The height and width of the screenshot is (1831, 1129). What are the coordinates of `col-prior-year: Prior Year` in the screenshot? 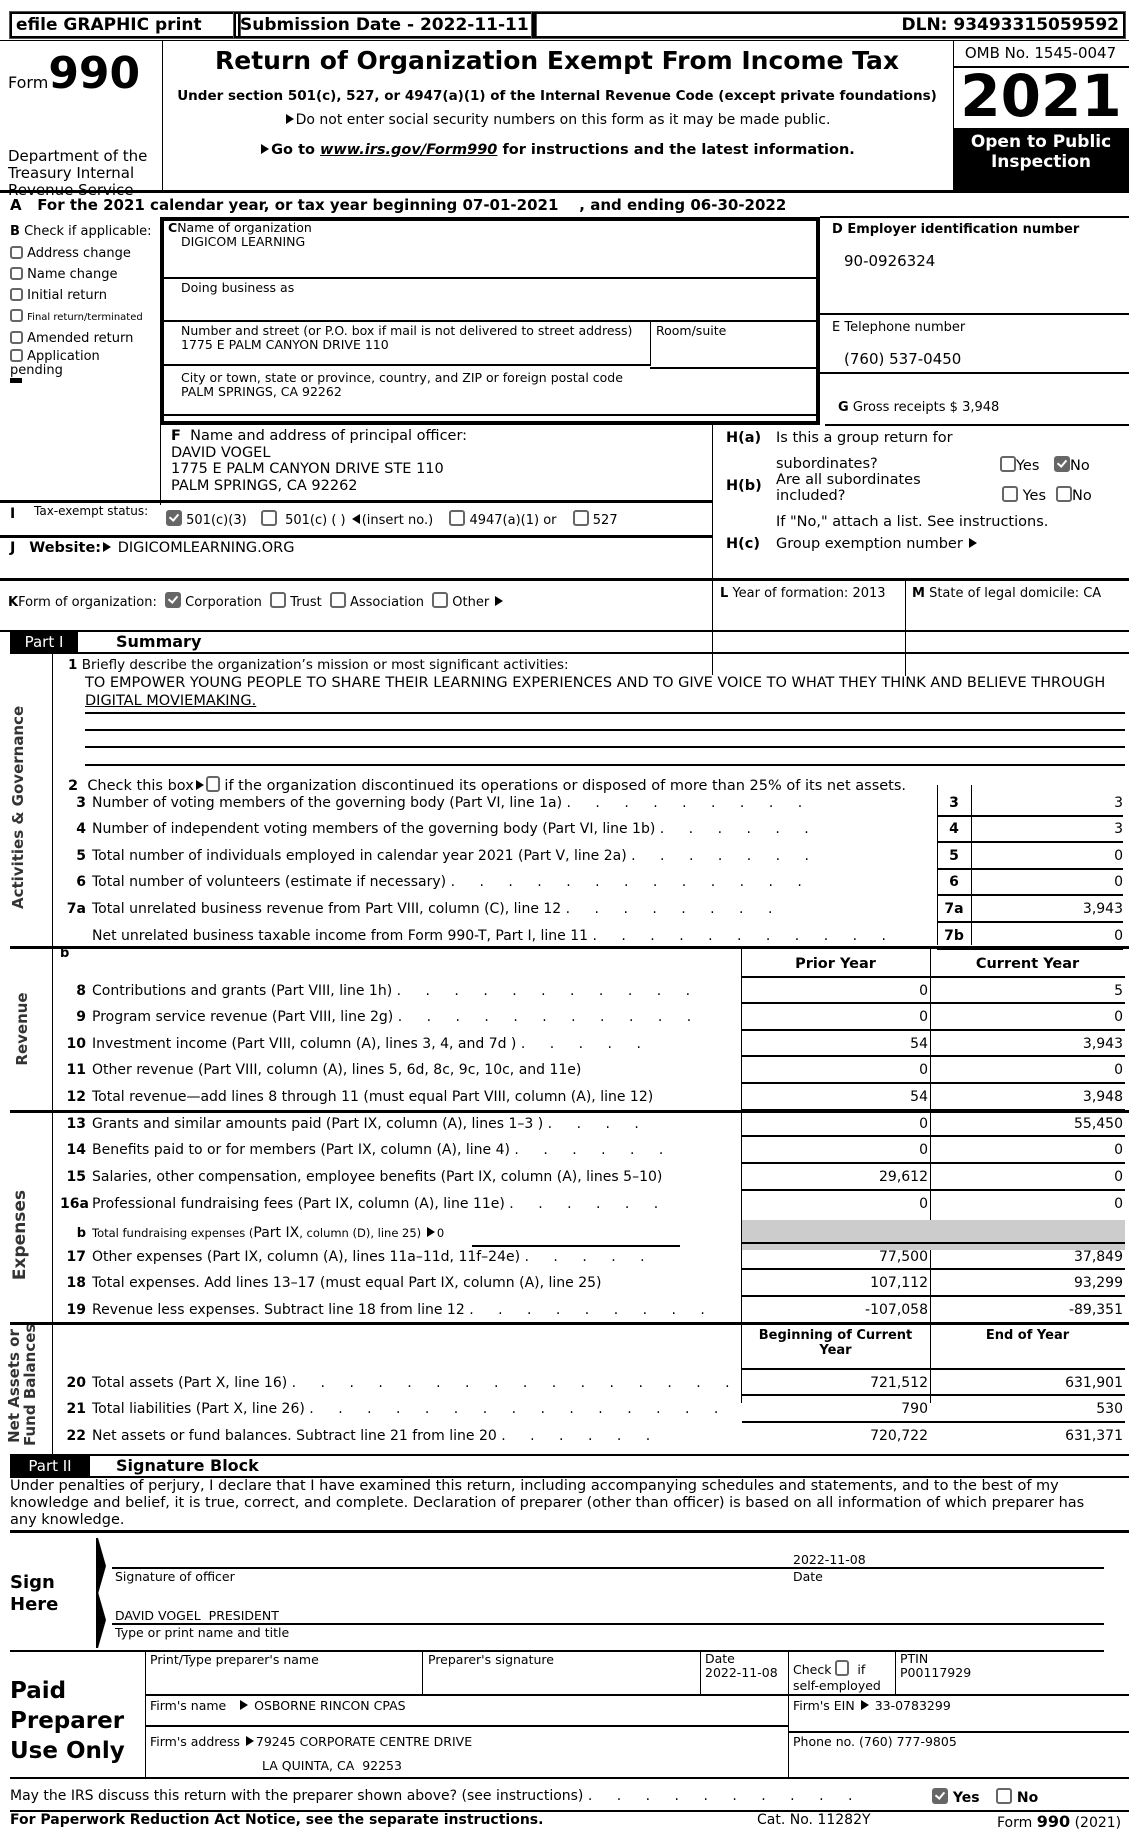 It's located at (835, 964).